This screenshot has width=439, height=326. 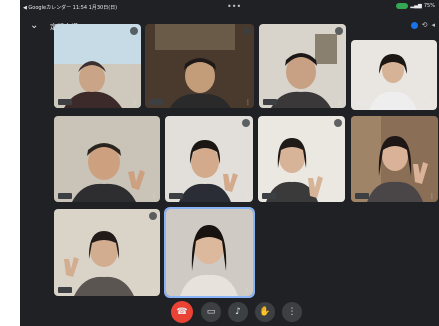 What do you see at coordinates (433, 25) in the screenshot?
I see `audio-output-icon: ◂` at bounding box center [433, 25].